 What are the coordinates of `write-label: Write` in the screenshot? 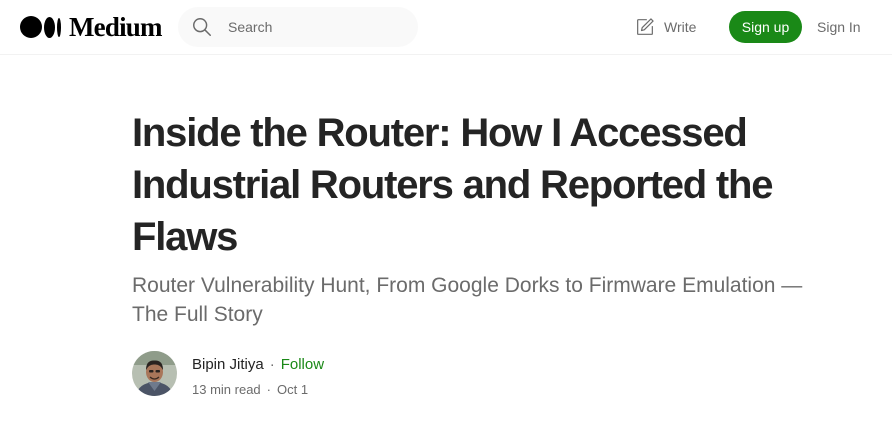 It's located at (680, 27).